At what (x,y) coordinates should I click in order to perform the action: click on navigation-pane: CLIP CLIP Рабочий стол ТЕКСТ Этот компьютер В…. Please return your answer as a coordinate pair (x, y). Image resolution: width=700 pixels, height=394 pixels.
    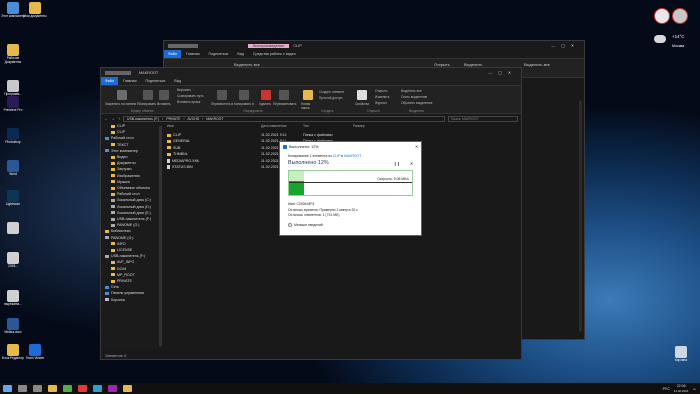
    Looking at the image, I should click on (132, 236).